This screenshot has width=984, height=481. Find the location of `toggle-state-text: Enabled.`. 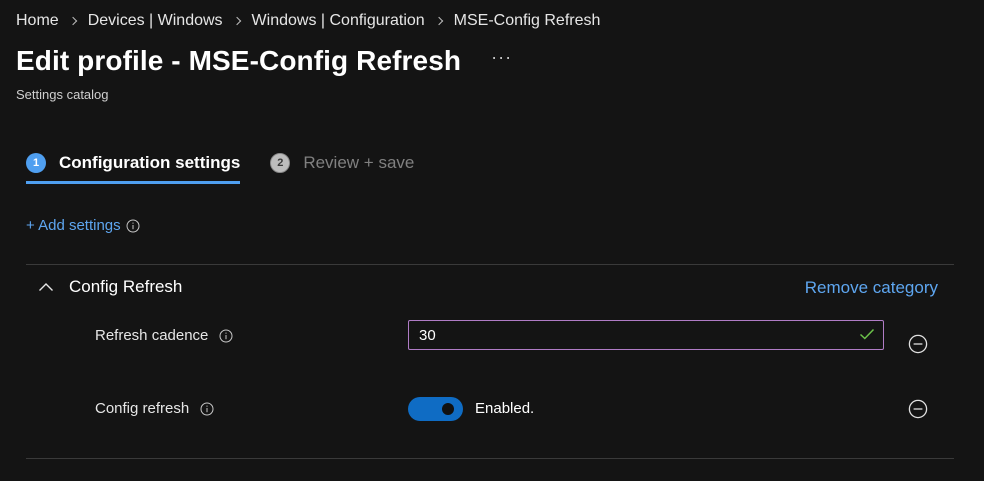

toggle-state-text: Enabled. is located at coordinates (505, 408).